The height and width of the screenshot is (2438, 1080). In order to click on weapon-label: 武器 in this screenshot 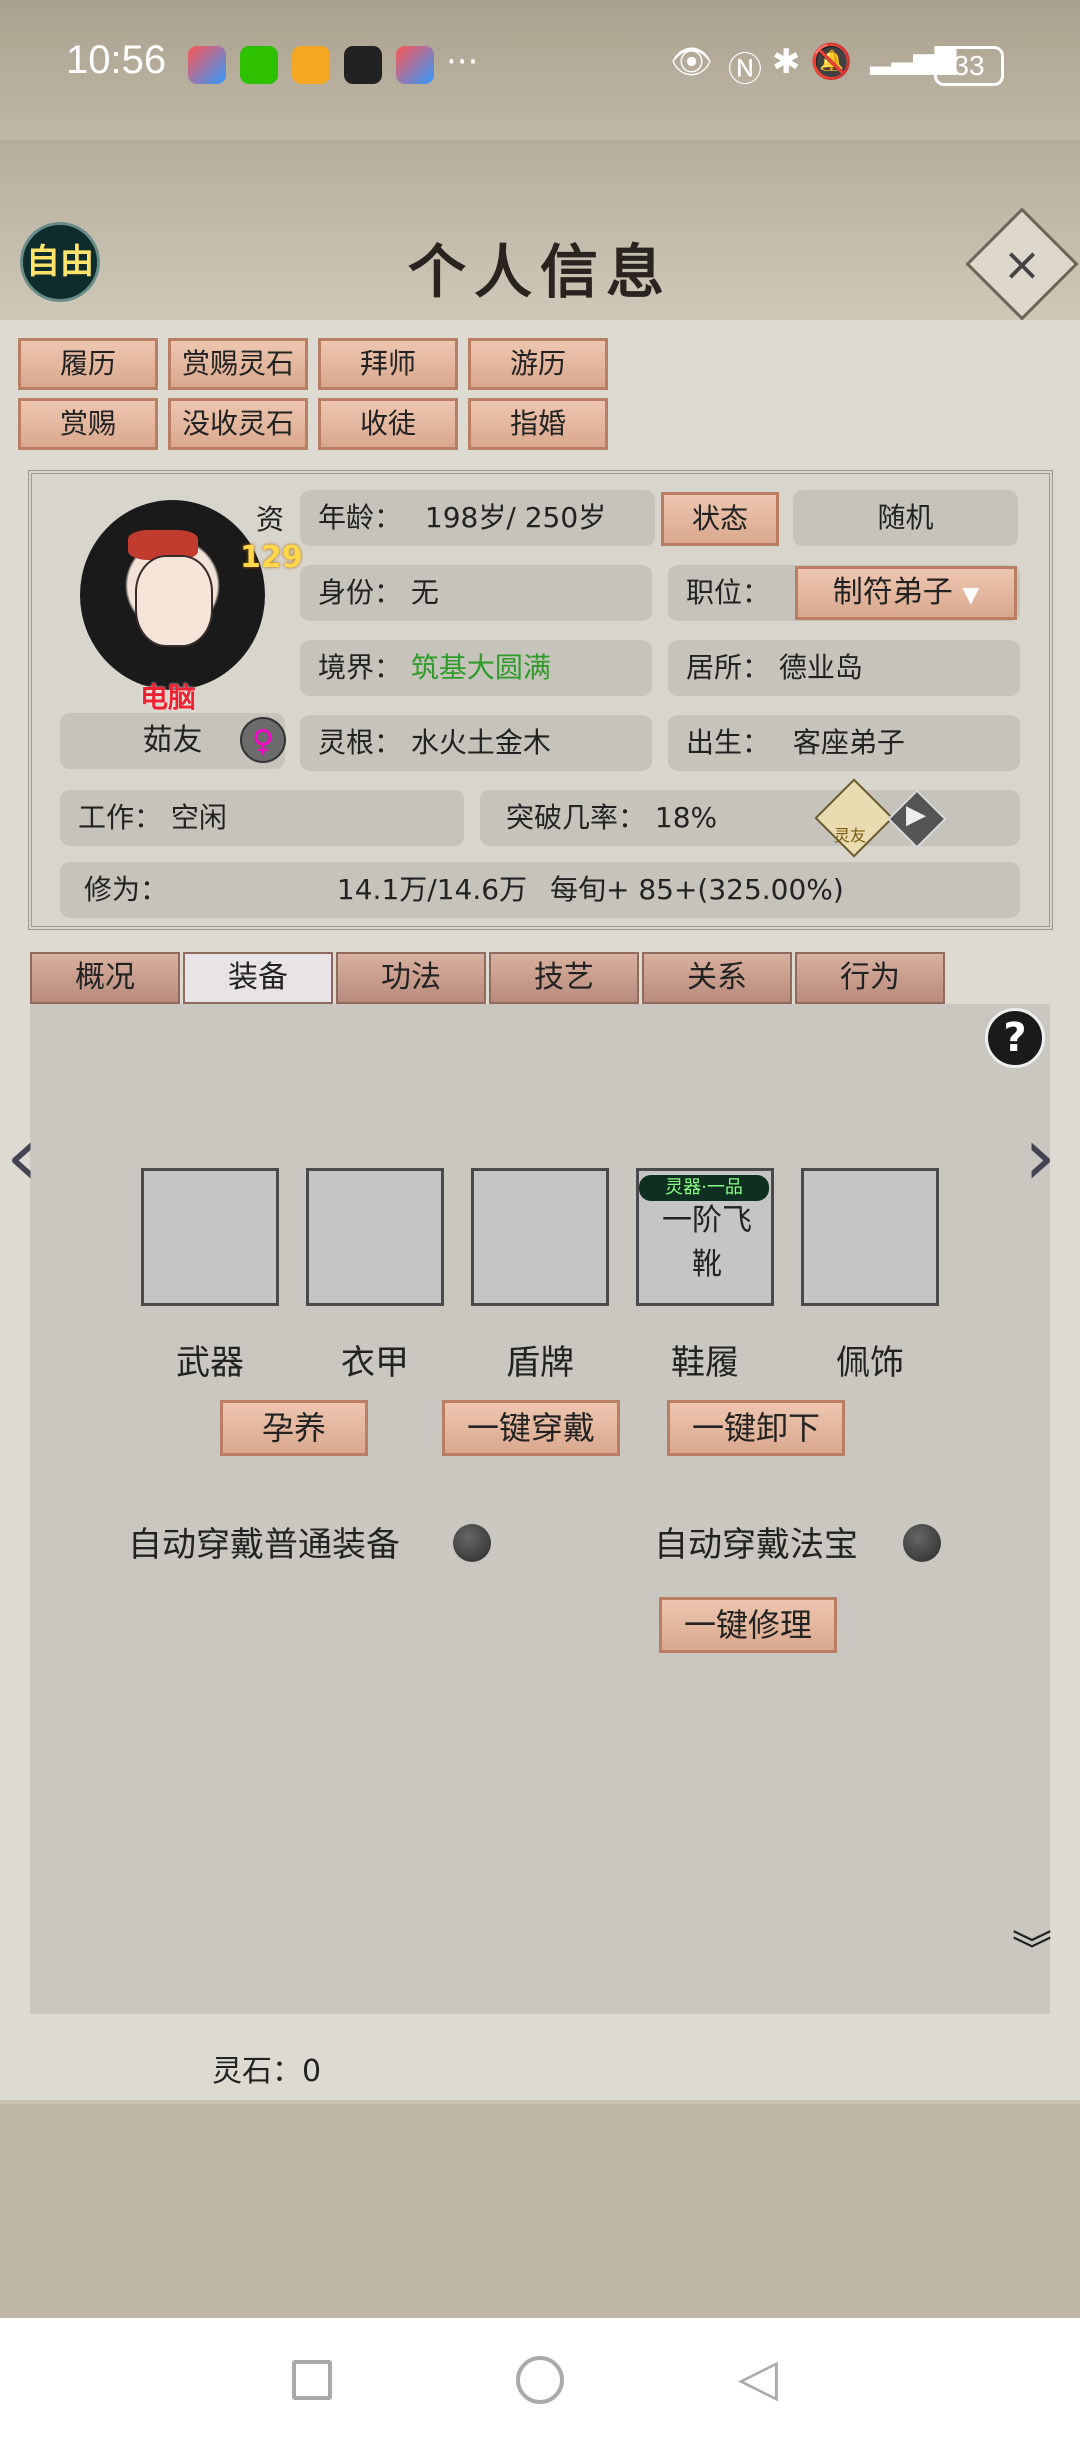, I will do `click(210, 1363)`.